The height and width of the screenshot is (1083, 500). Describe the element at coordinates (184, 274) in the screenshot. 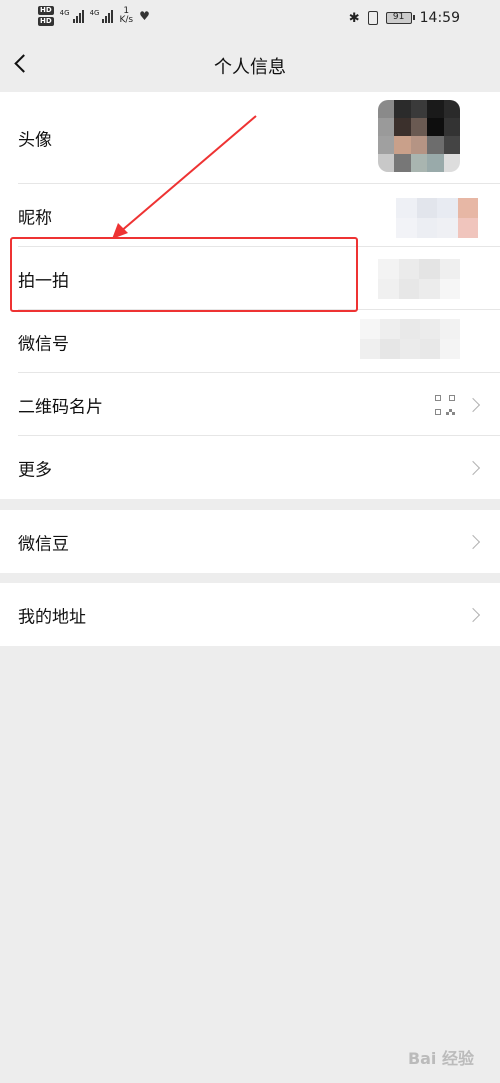

I see `highlight-box` at that location.